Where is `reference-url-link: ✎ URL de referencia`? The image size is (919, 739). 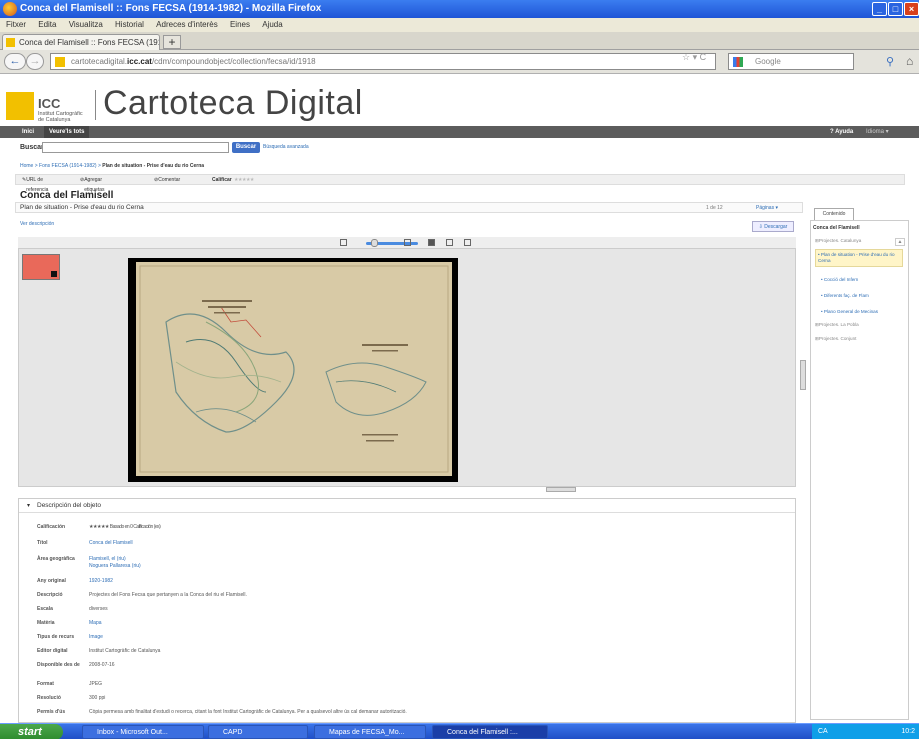 reference-url-link: ✎ URL de referencia is located at coordinates (35, 184).